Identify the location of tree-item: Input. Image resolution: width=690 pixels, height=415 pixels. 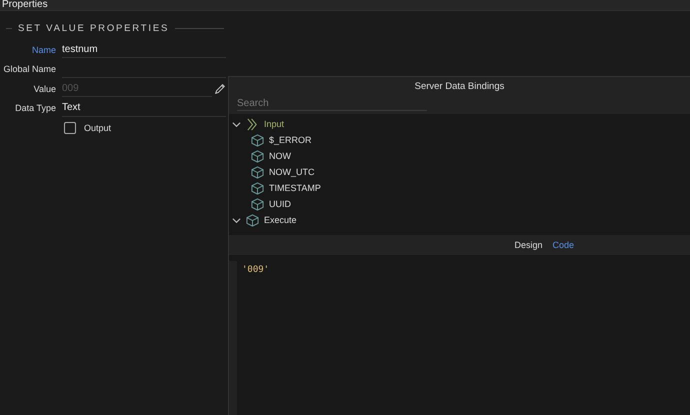
(274, 124).